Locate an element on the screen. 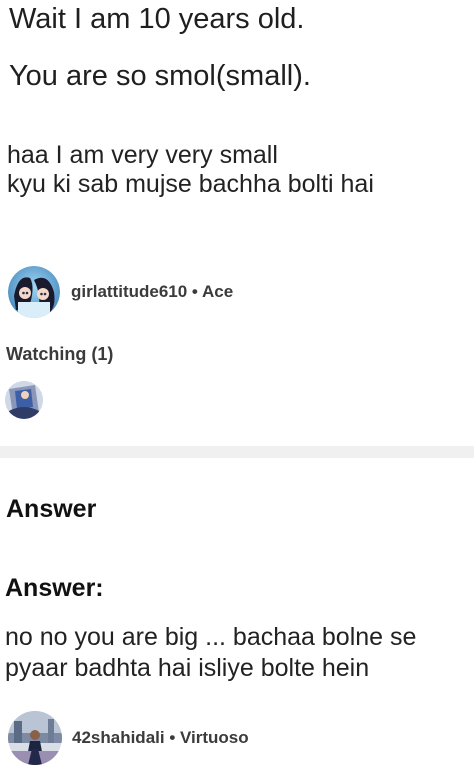  answerer-name-rank: 42shahidali • Virtuoso is located at coordinates (160, 738).